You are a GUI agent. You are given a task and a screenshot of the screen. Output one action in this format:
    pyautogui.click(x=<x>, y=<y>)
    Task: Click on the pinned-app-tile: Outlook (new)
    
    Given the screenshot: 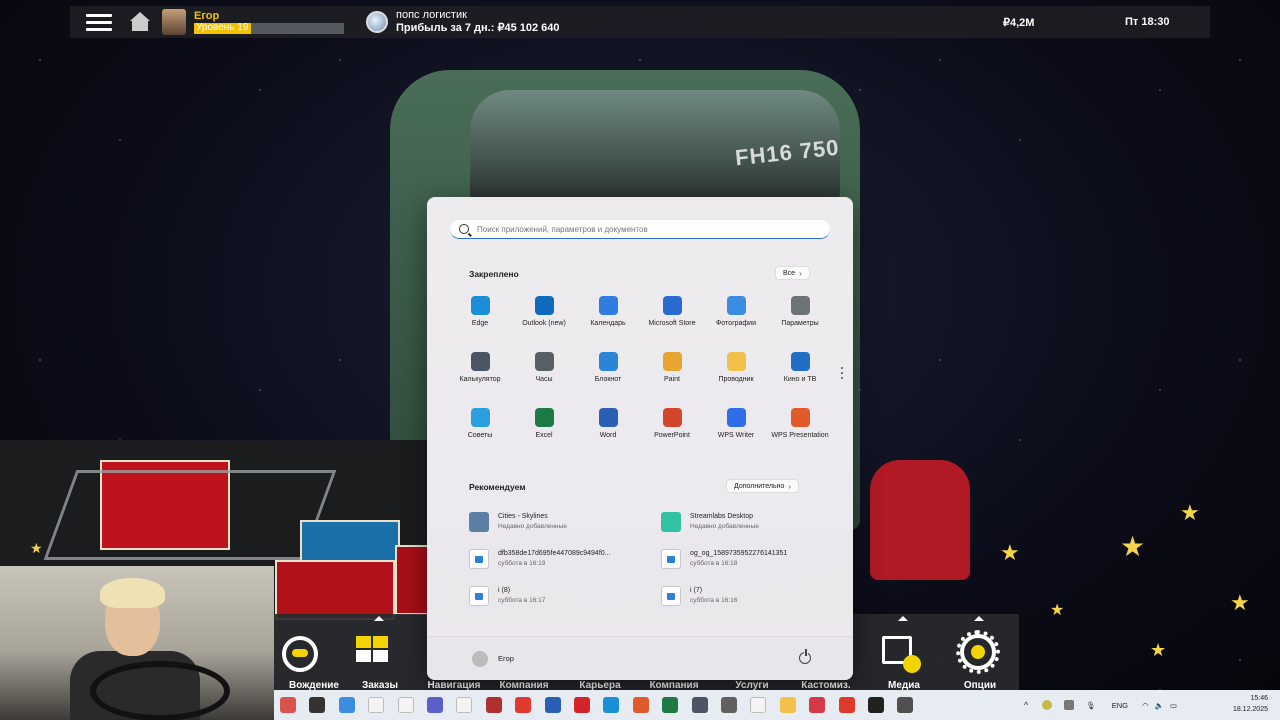 What is the action you would take?
    pyautogui.click(x=544, y=324)
    